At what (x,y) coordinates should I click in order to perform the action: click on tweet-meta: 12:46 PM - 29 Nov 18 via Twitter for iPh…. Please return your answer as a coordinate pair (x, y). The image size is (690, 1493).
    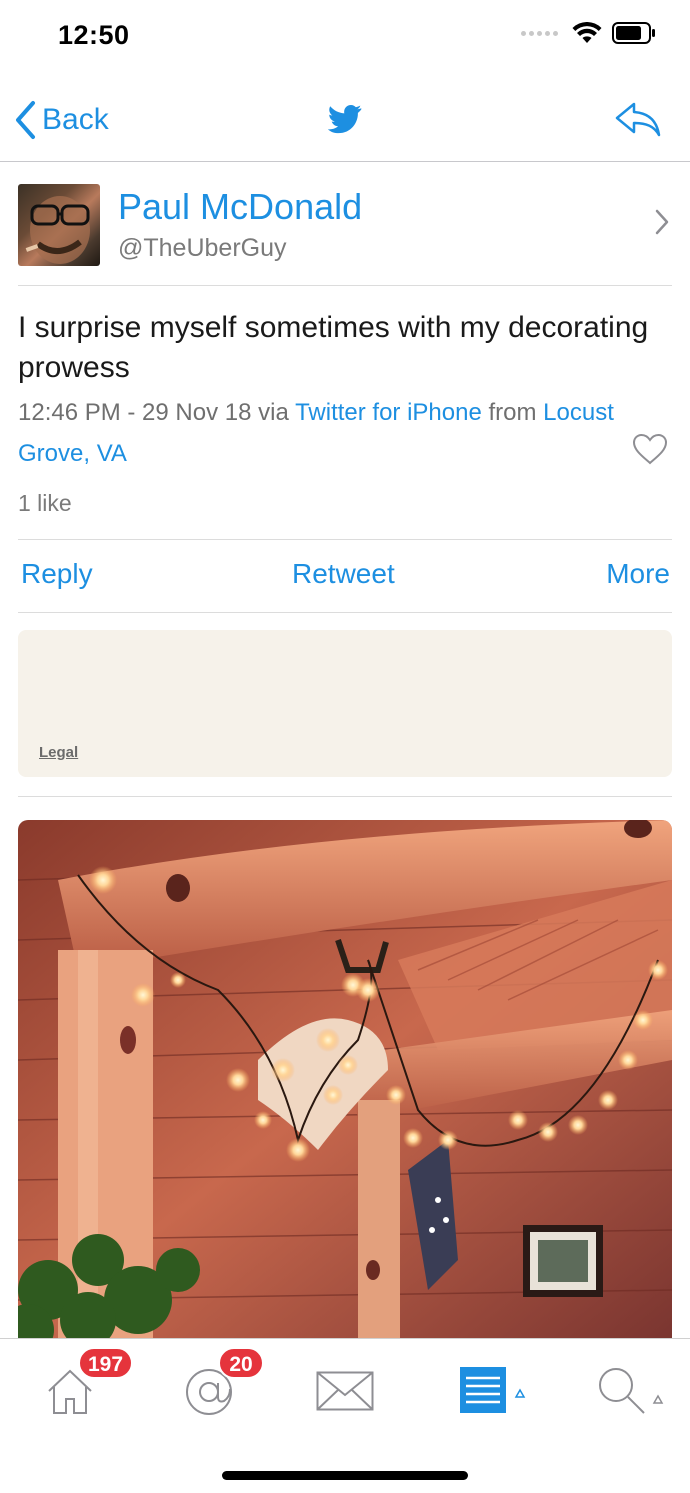
    Looking at the image, I should click on (318, 433).